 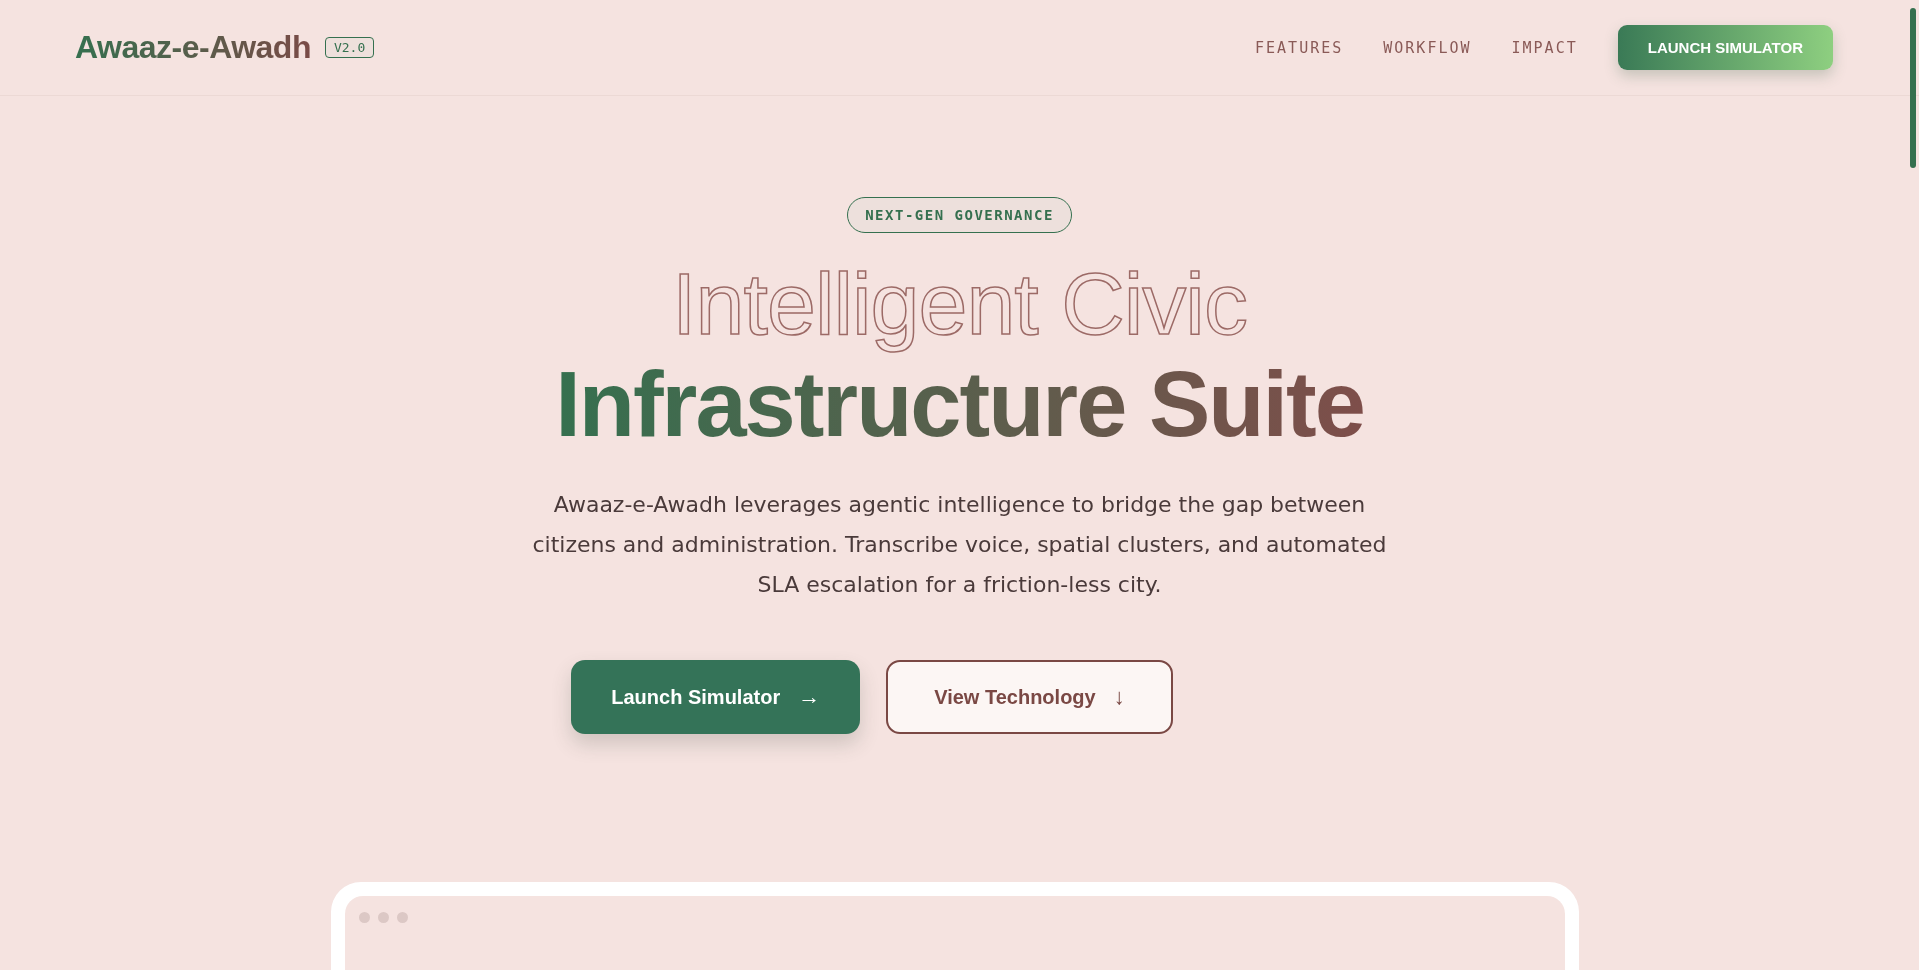 I want to click on nav-link: IMPACT, so click(x=1544, y=47).